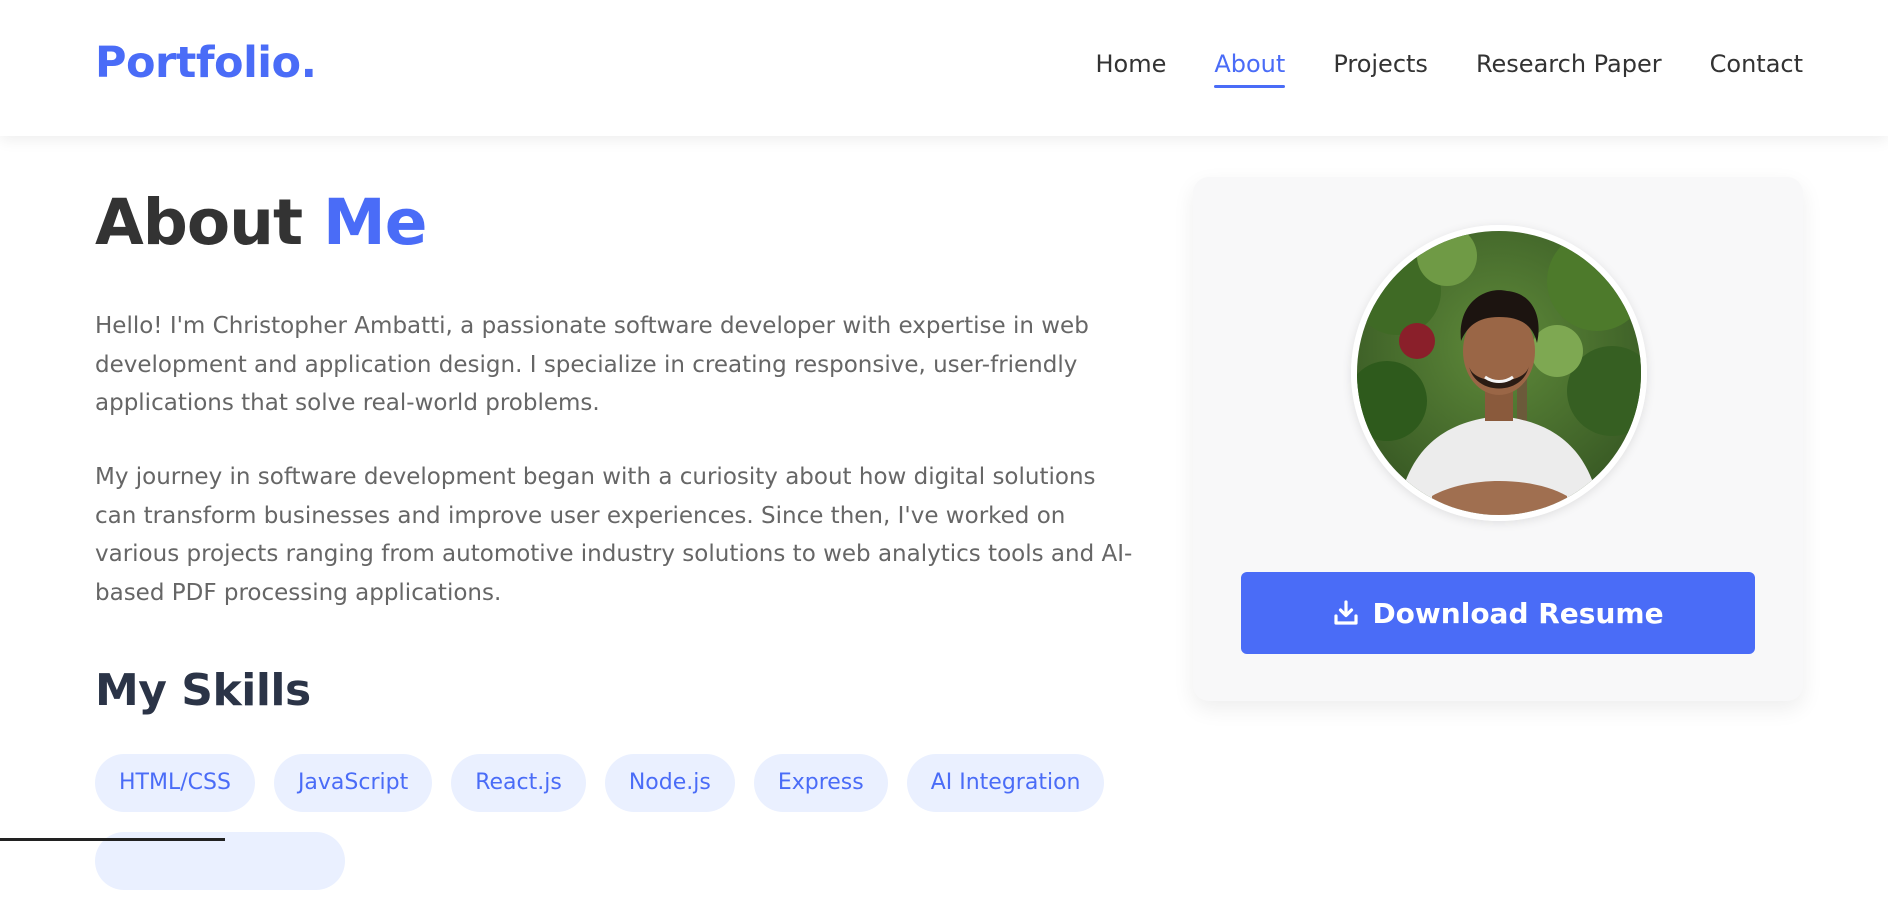  Describe the element at coordinates (1380, 69) in the screenshot. I see `nav-link-projects: Projects` at that location.